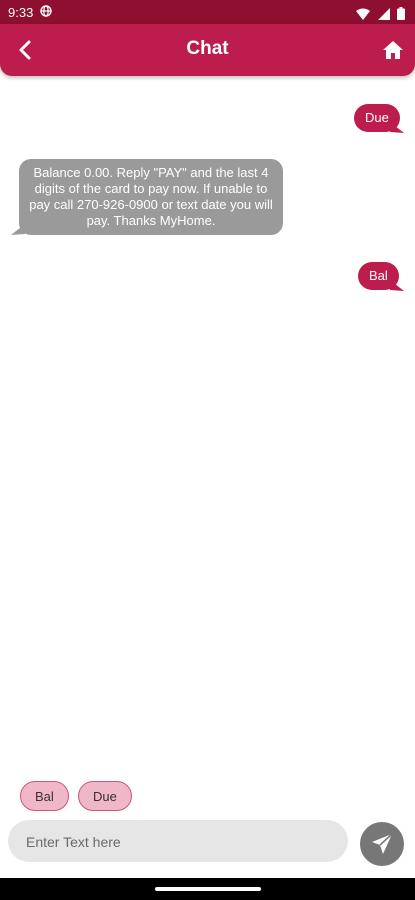  Describe the element at coordinates (377, 117) in the screenshot. I see `message-text: Due` at that location.